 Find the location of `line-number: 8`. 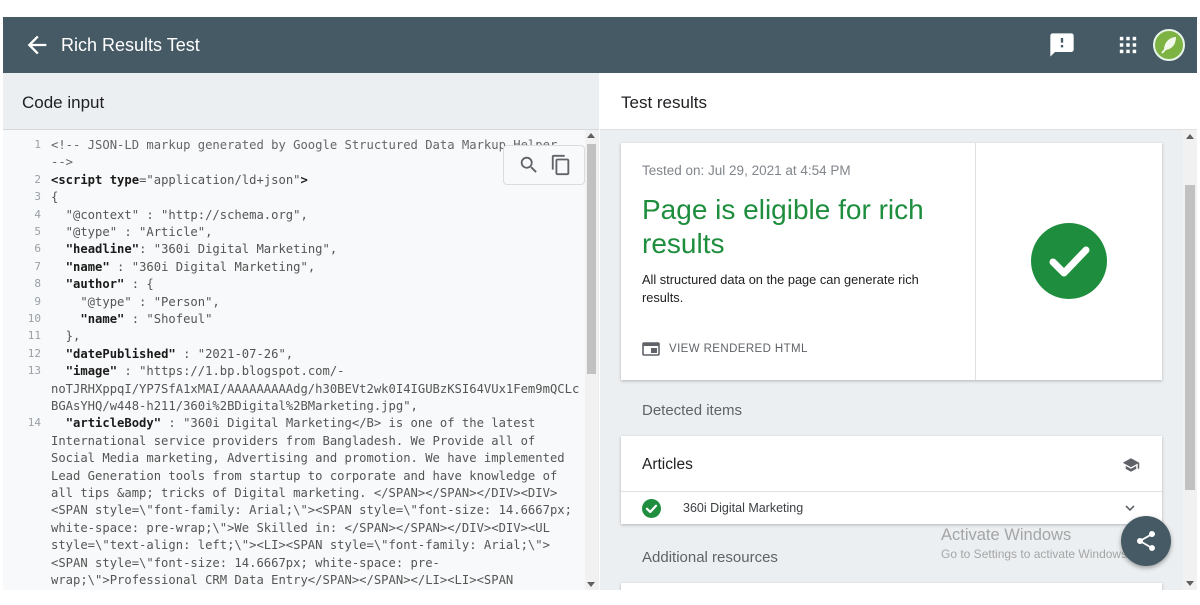

line-number: 8 is located at coordinates (37, 284).